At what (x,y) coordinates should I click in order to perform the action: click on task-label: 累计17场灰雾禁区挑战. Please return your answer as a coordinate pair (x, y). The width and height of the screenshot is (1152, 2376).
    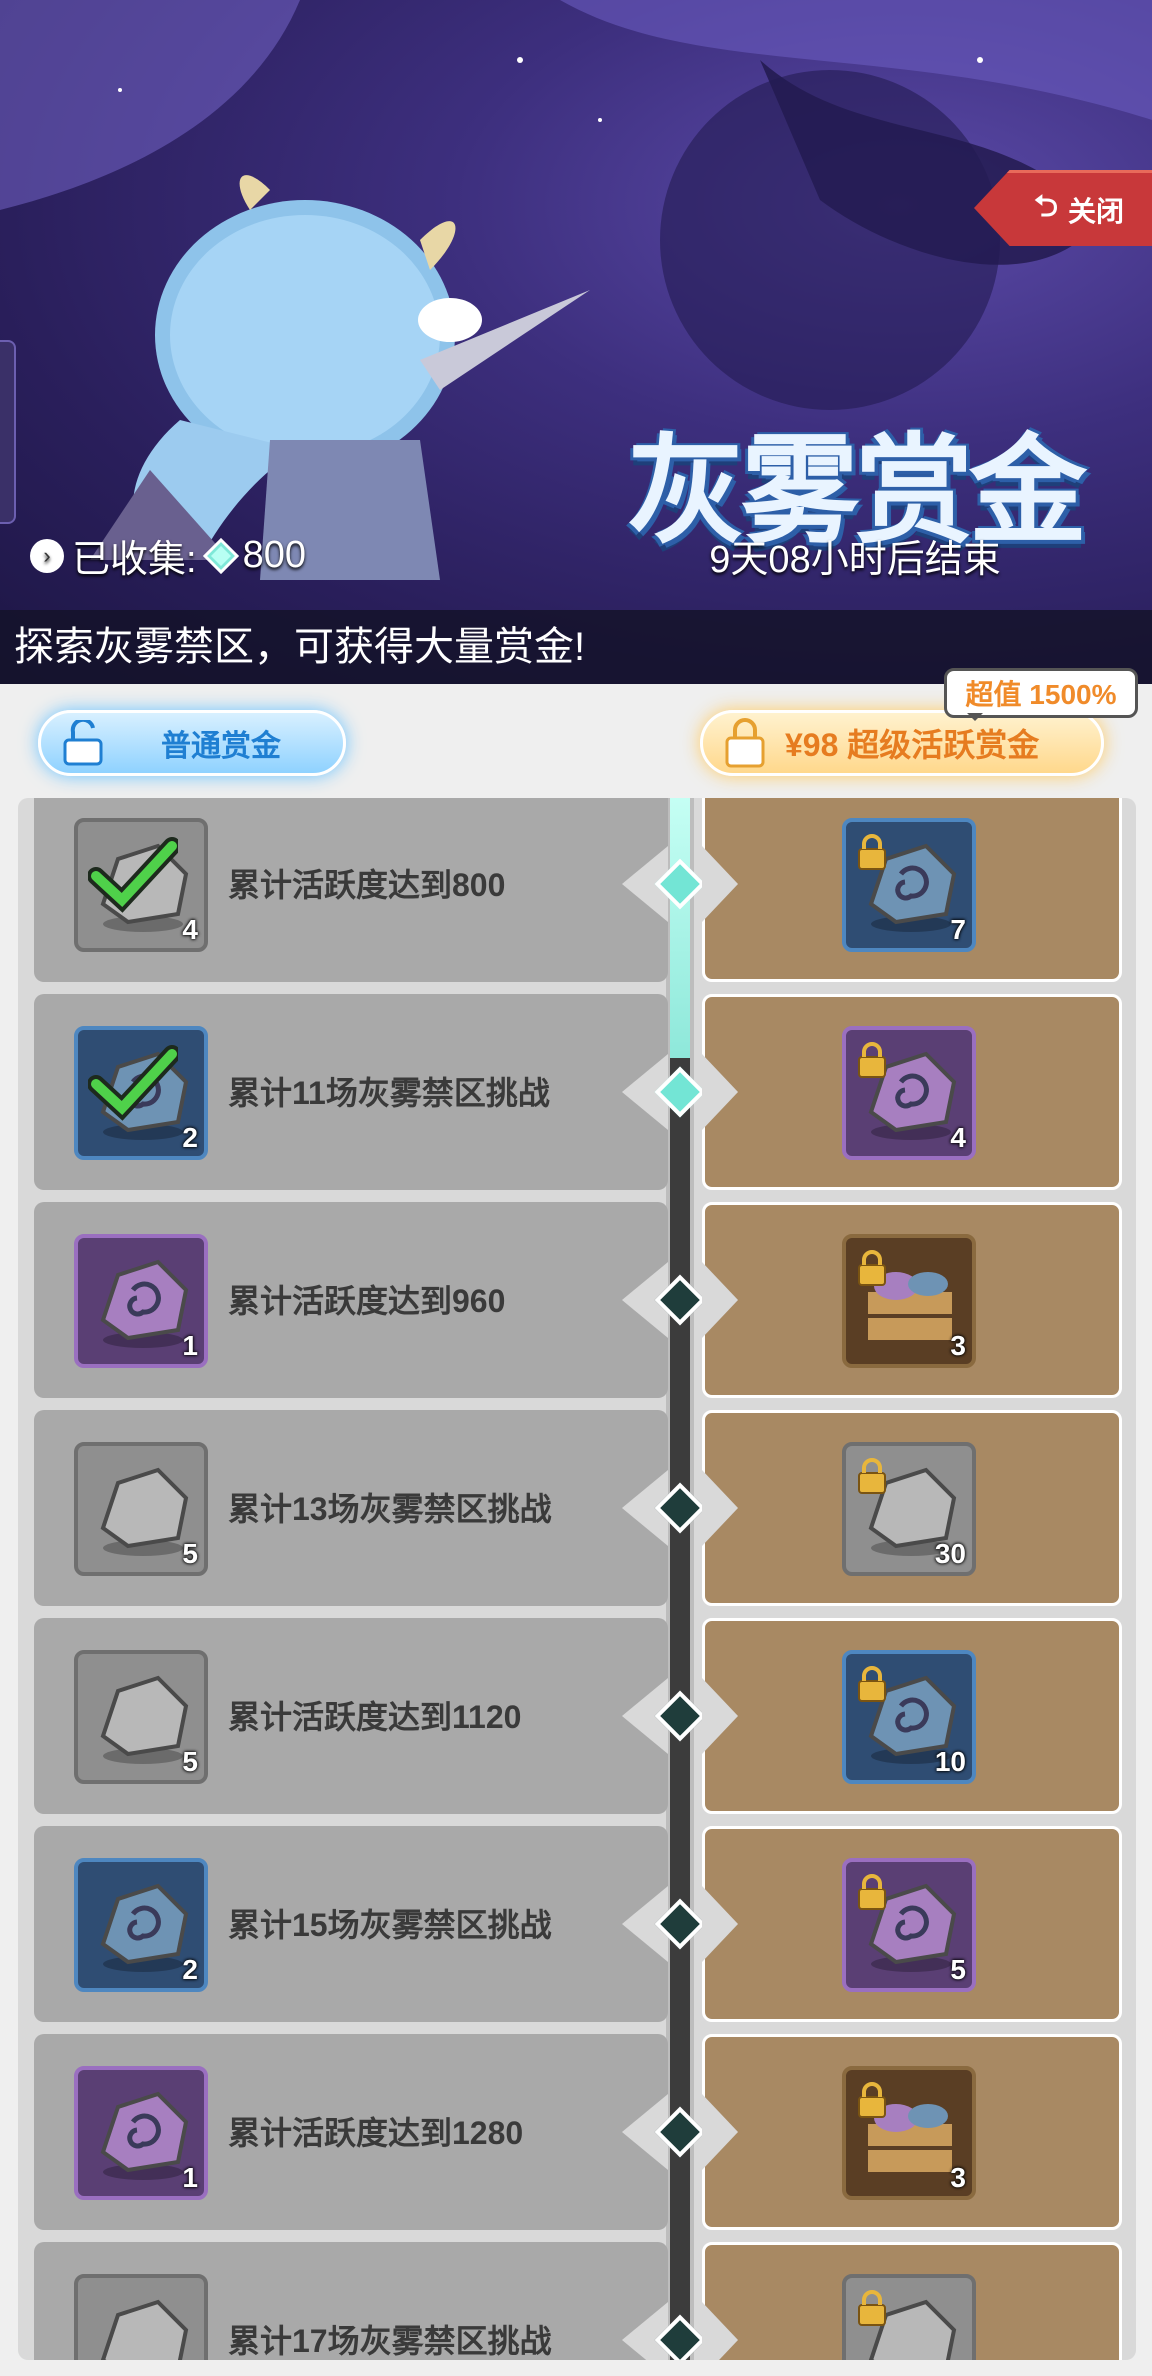
    Looking at the image, I should click on (390, 2341).